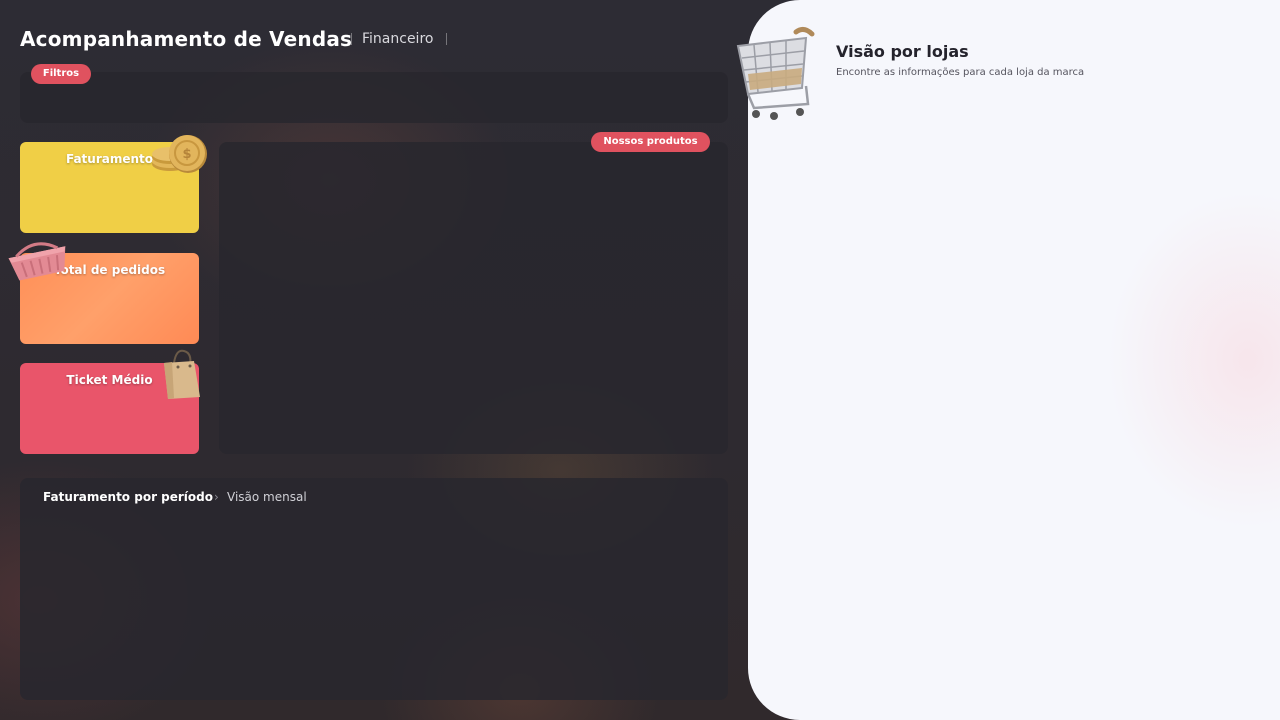  What do you see at coordinates (902, 51) in the screenshot?
I see `stores-title: Visão por lojas` at bounding box center [902, 51].